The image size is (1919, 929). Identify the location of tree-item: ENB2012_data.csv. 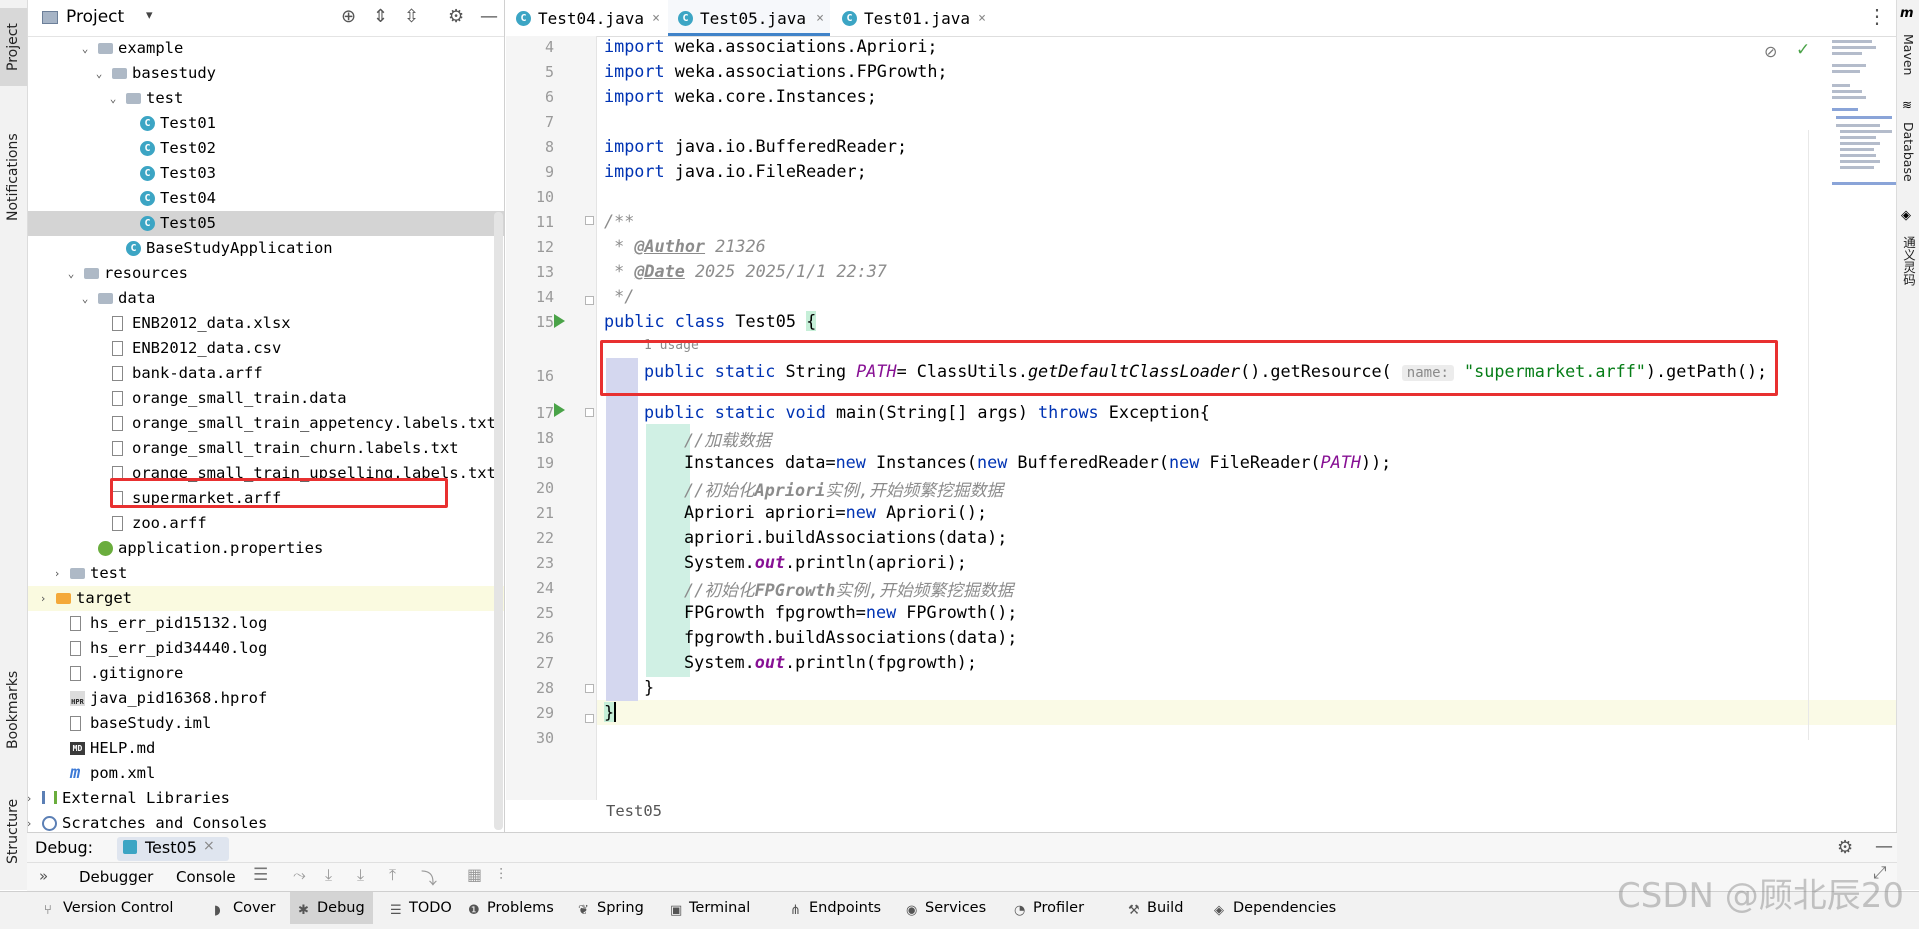
(266, 348).